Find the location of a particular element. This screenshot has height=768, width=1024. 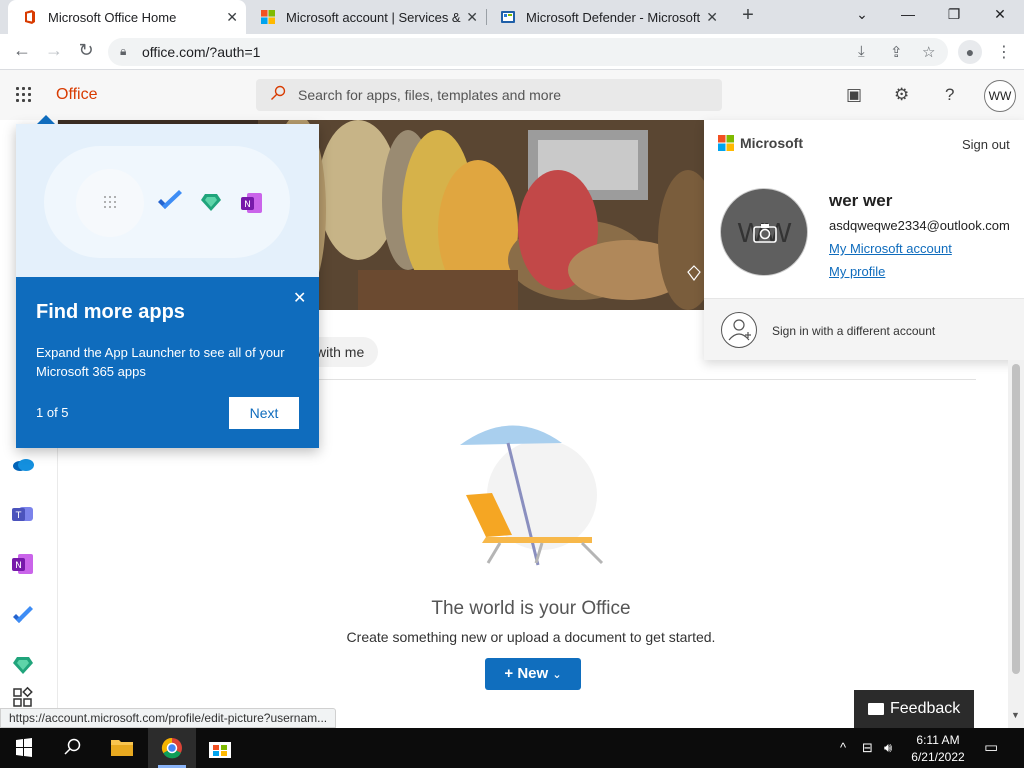

teams-icon: T is located at coordinates (23, 513).